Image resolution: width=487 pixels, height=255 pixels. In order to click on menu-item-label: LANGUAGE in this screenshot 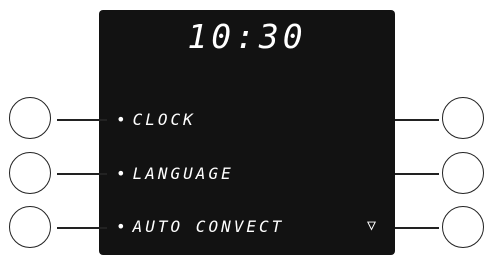, I will do `click(183, 173)`.